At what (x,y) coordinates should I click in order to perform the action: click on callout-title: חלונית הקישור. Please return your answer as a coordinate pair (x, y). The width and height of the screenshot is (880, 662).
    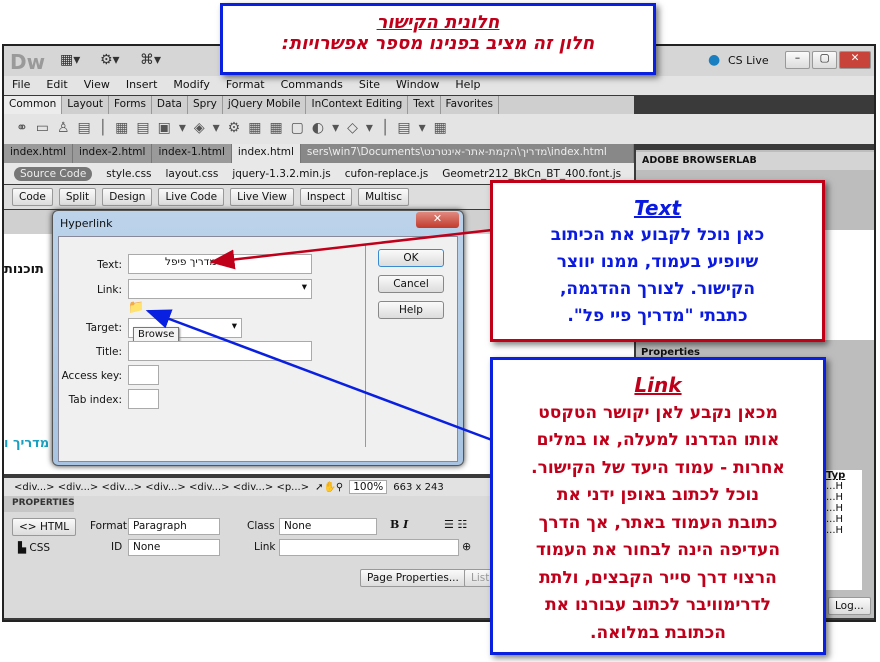
    Looking at the image, I should click on (438, 22).